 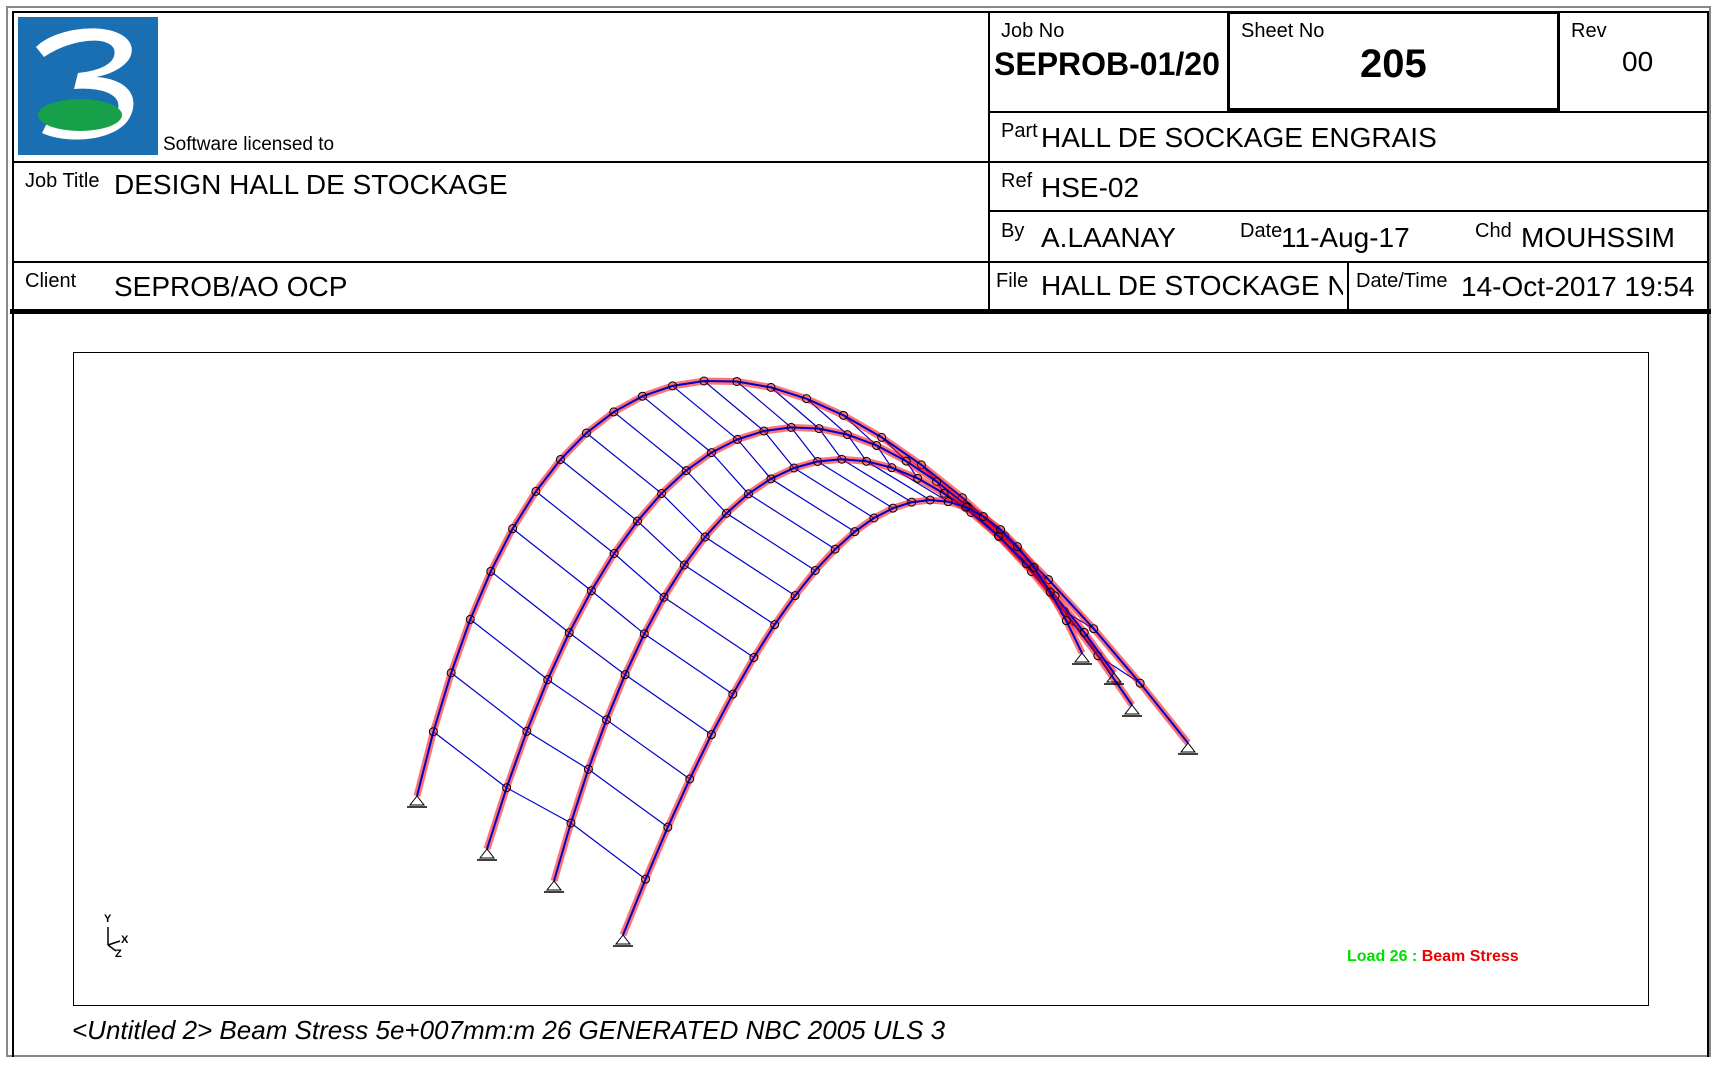 I want to click on chd-label: Chd, so click(x=1493, y=231).